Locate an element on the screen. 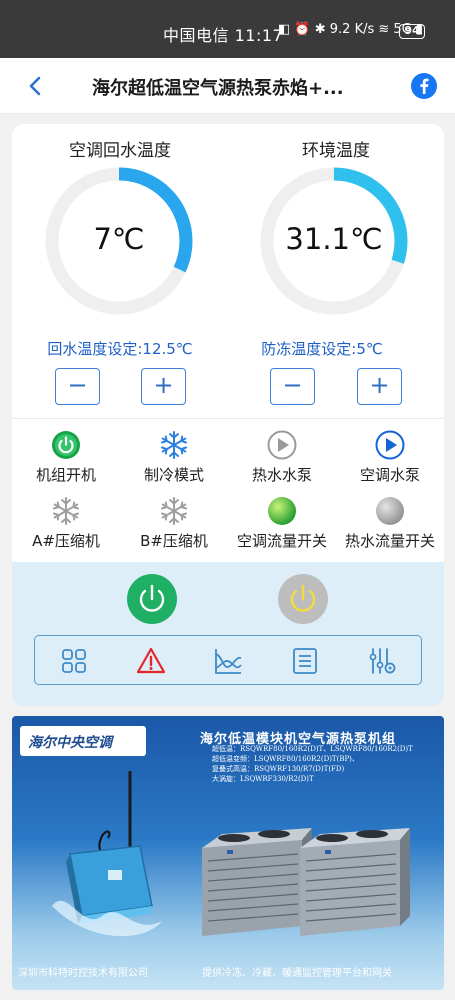 The width and height of the screenshot is (455, 1000). list-button is located at coordinates (305, 661).